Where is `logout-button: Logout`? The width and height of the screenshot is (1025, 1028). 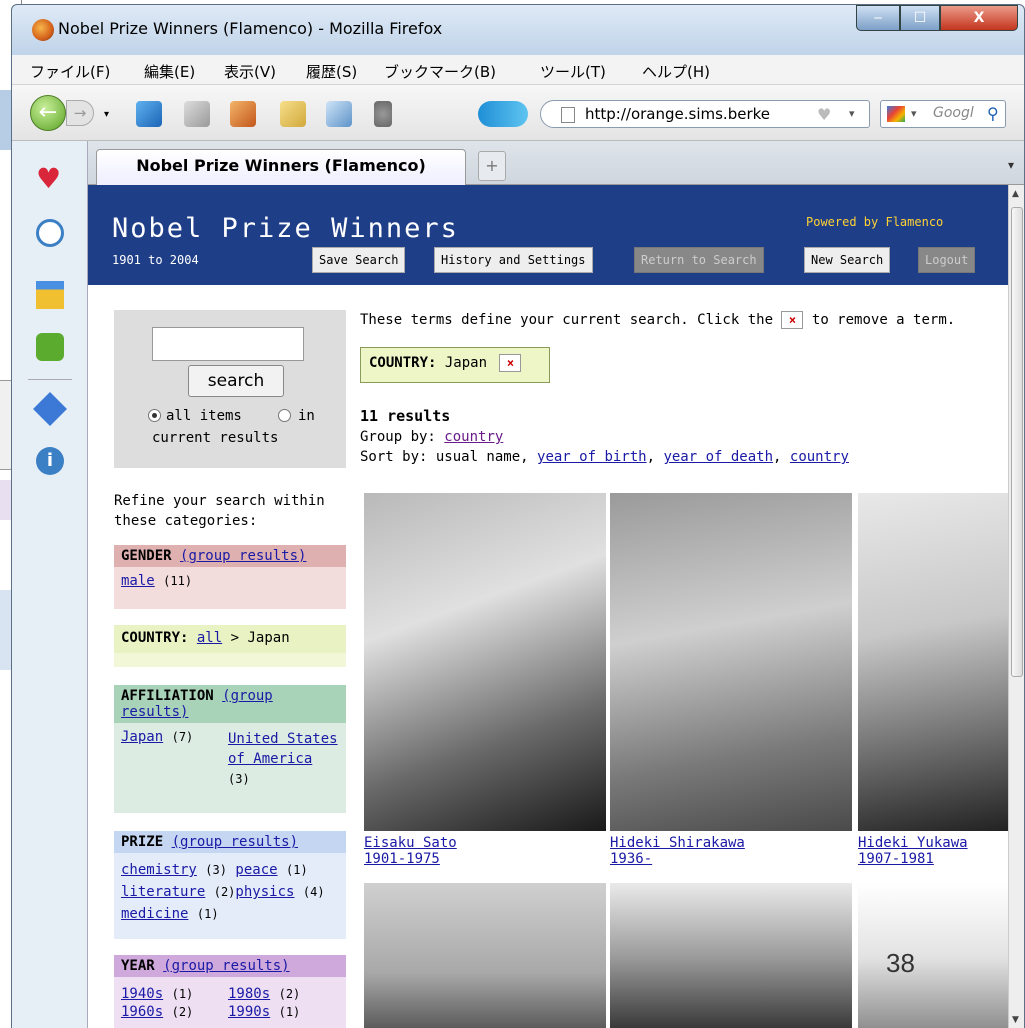
logout-button: Logout is located at coordinates (947, 260).